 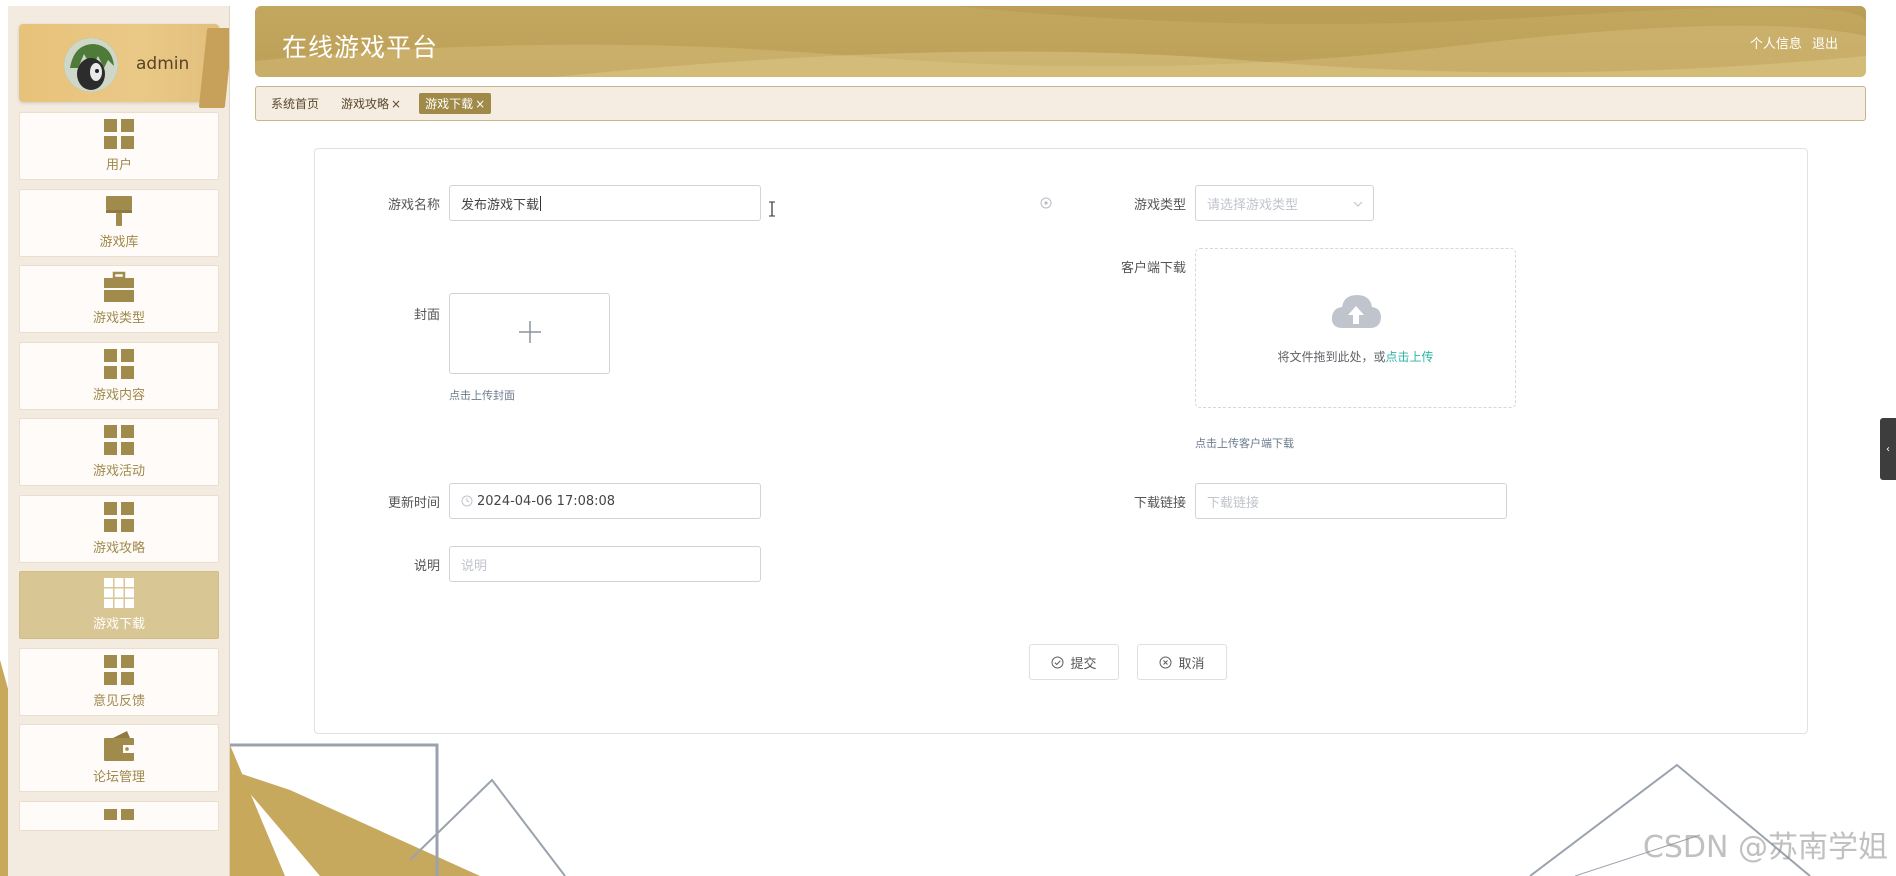 What do you see at coordinates (124, 66) in the screenshot?
I see `profile-card: admin` at bounding box center [124, 66].